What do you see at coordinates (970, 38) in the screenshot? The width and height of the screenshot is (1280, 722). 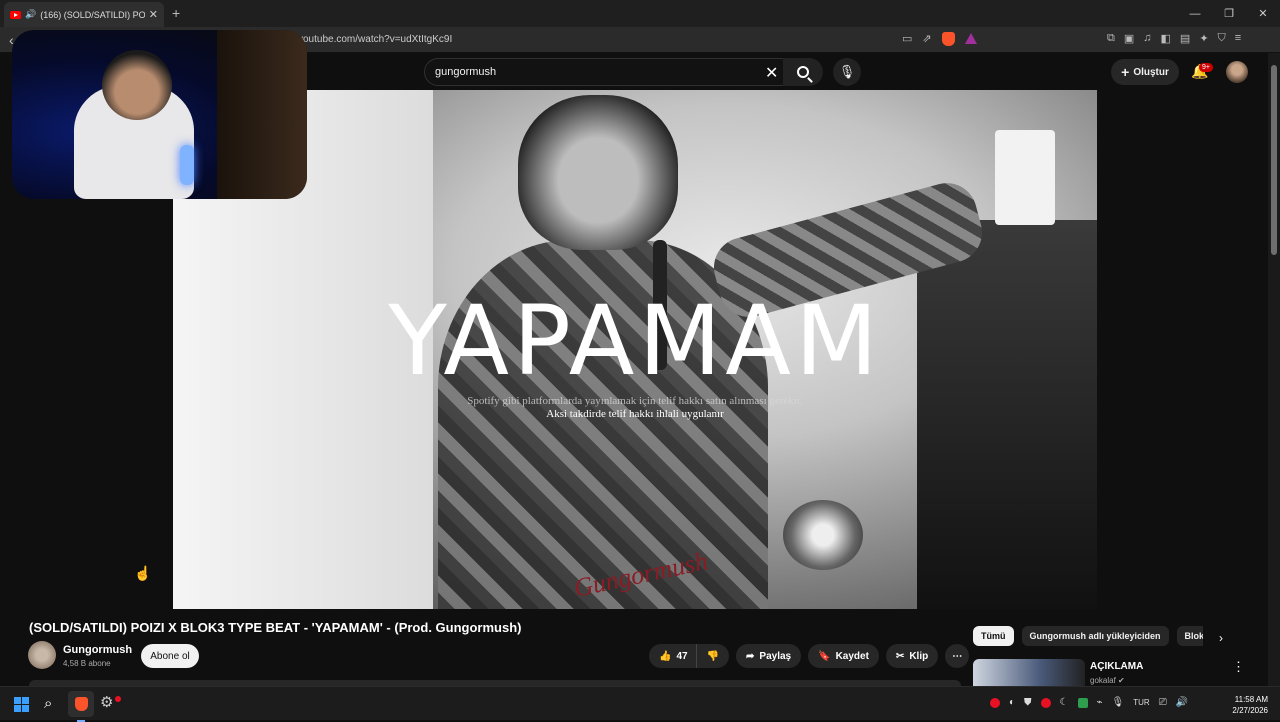 I see `bat-rewards-icon` at bounding box center [970, 38].